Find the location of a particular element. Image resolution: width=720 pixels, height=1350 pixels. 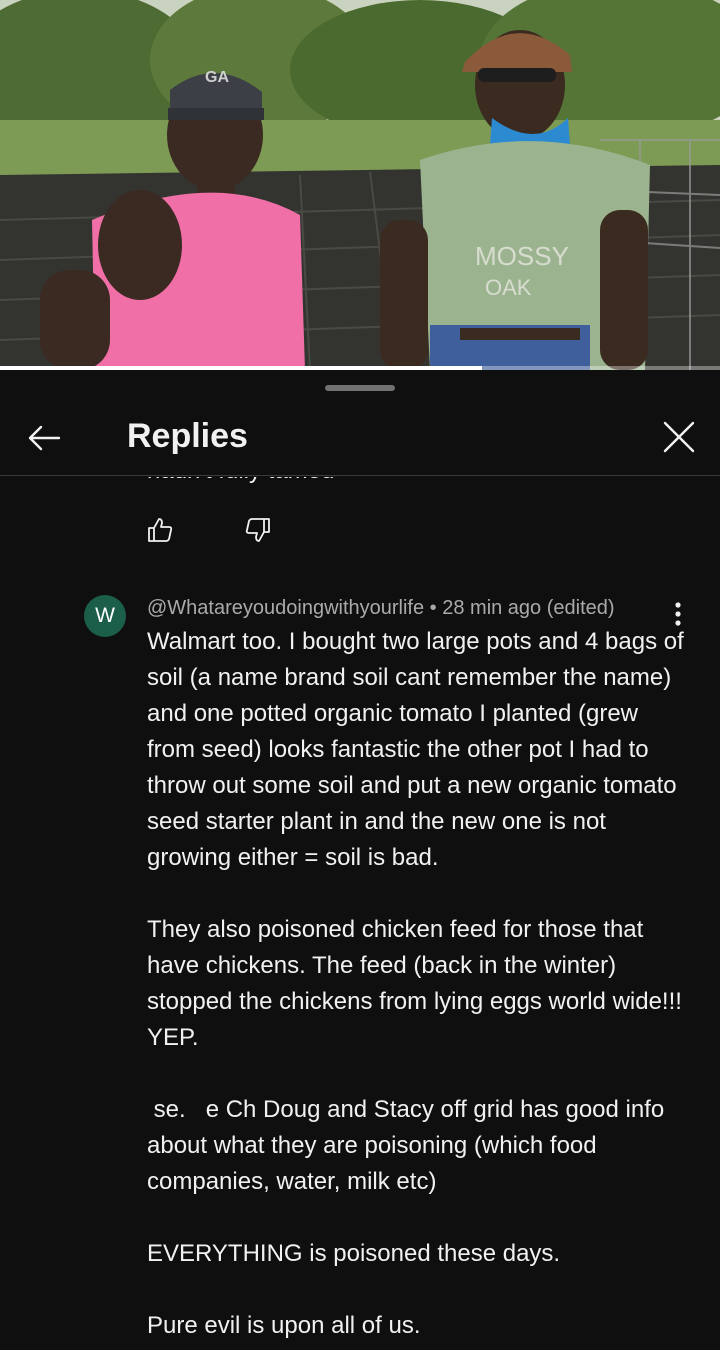

page-title: Replies is located at coordinates (187, 436).